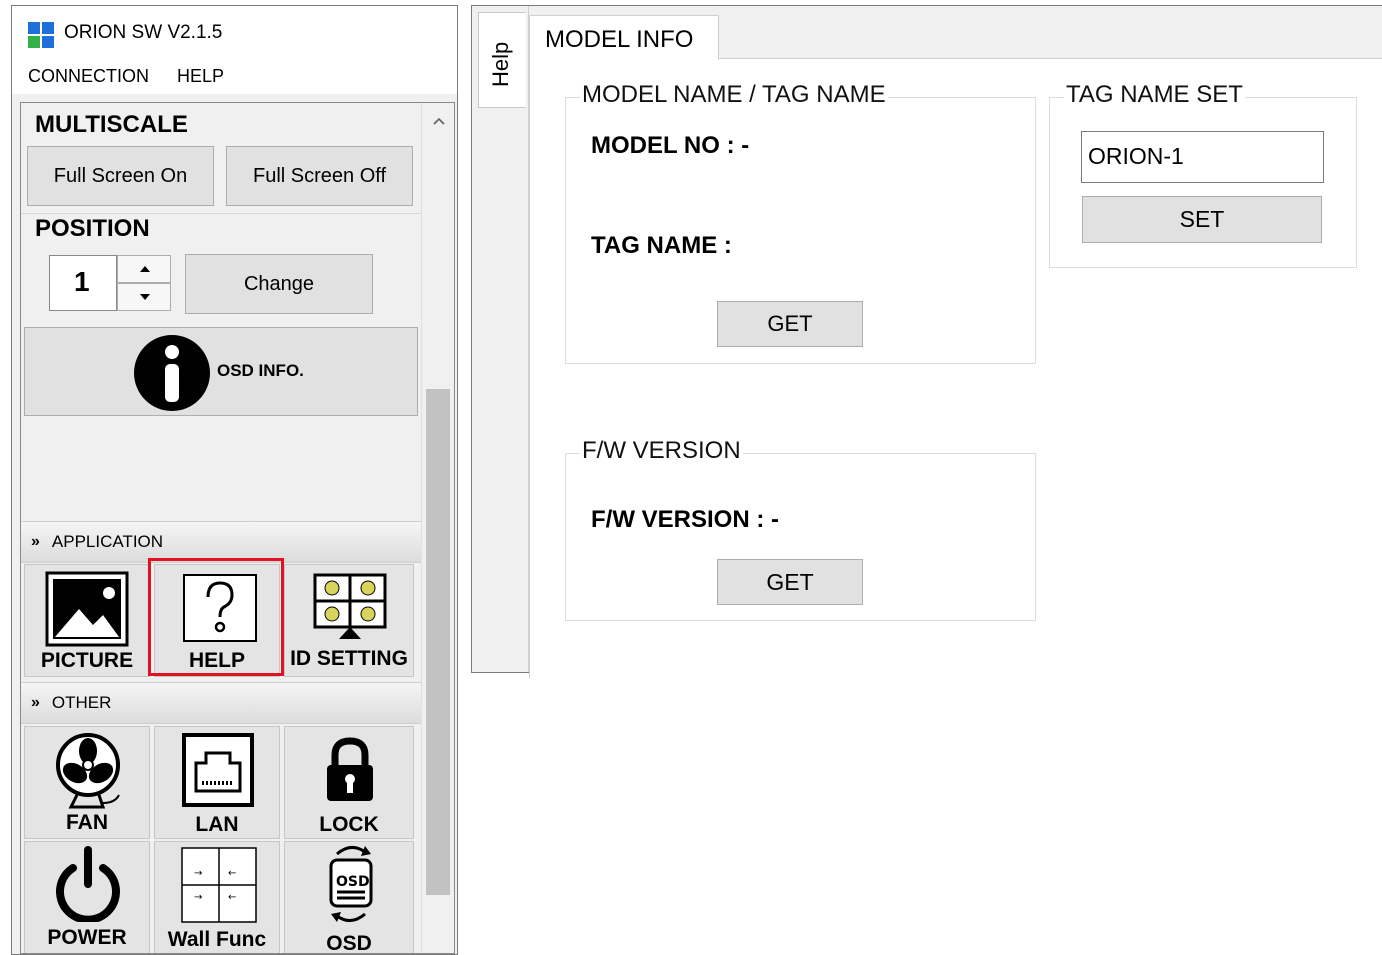 Image resolution: width=1382 pixels, height=955 pixels. I want to click on menu-bar: CONNECTION HELP, so click(234, 75).